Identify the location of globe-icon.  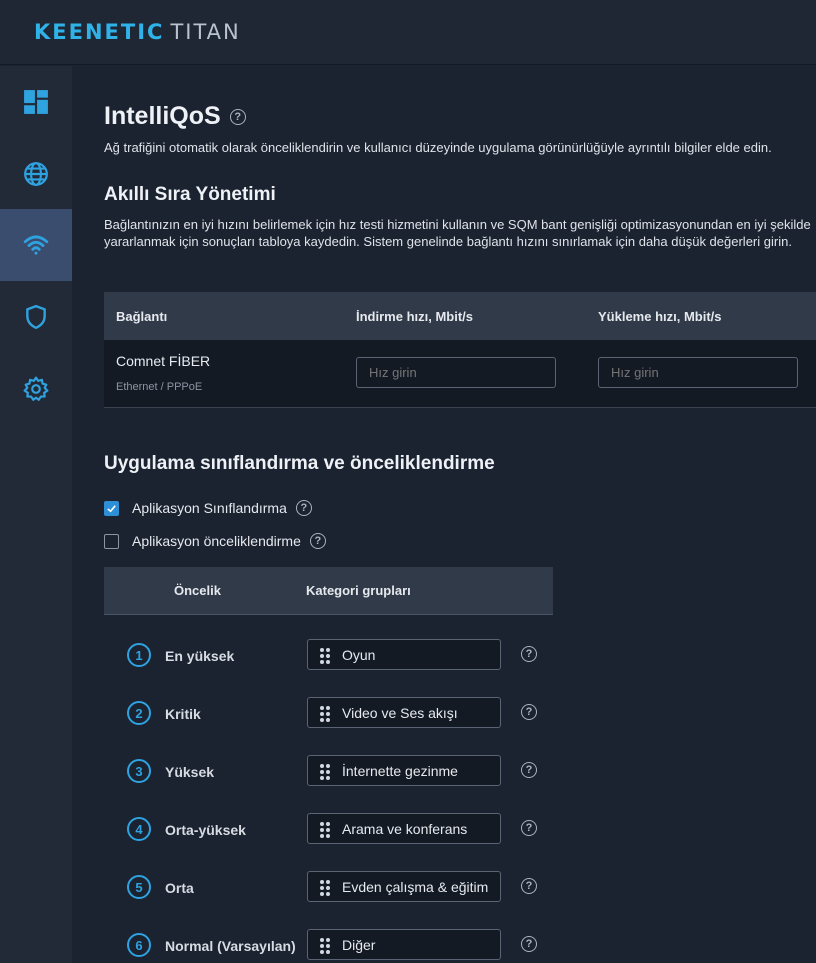
(36, 174).